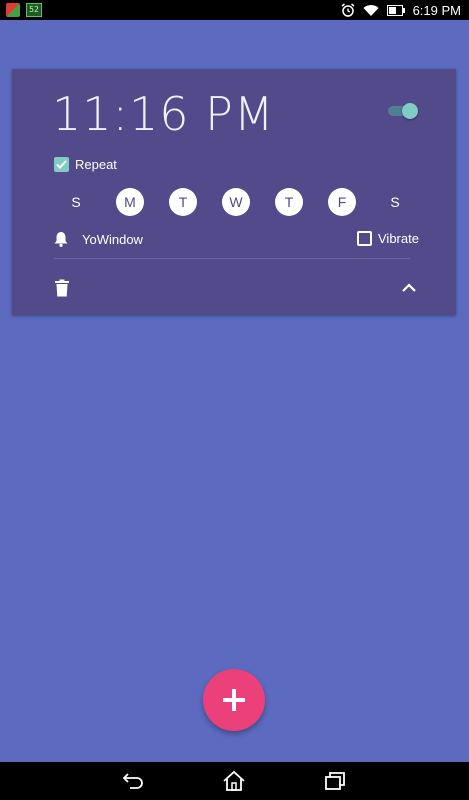 Image resolution: width=469 pixels, height=800 pixels. I want to click on chevron-up-icon, so click(409, 287).